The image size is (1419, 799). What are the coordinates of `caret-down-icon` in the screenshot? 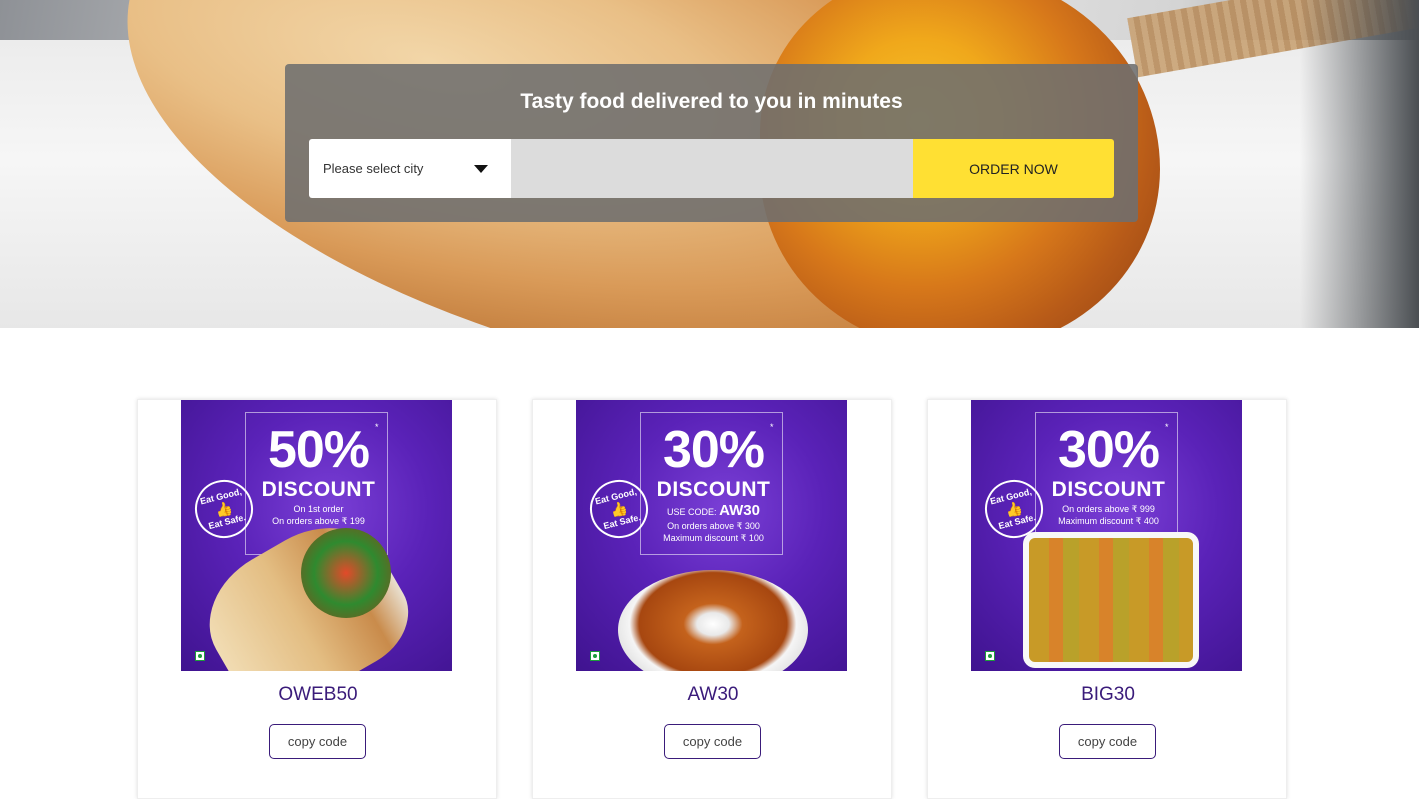 It's located at (481, 169).